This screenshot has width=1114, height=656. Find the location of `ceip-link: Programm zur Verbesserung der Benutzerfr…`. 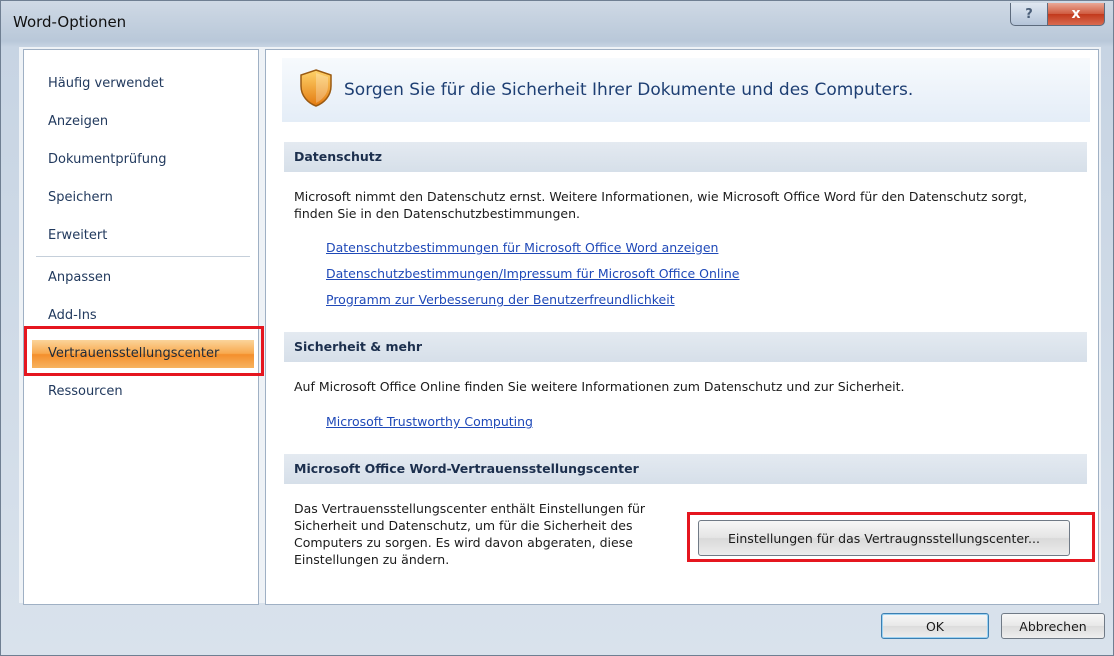

ceip-link: Programm zur Verbesserung der Benutzerfr… is located at coordinates (500, 299).